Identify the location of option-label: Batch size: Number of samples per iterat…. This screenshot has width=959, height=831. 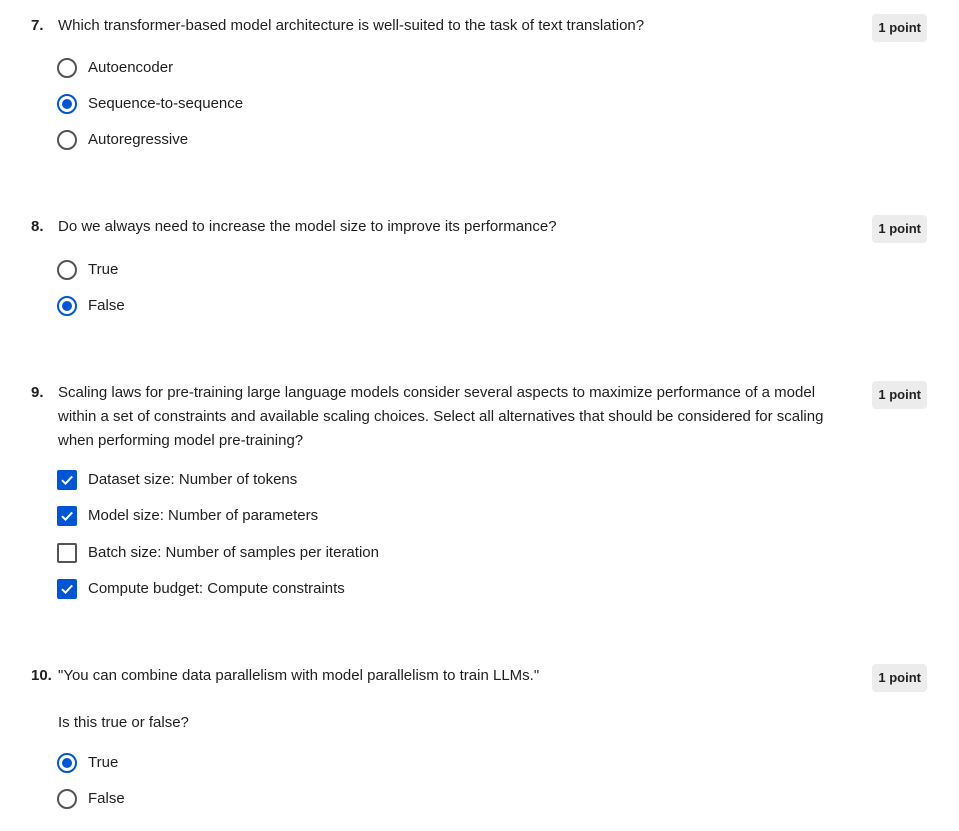
(233, 552).